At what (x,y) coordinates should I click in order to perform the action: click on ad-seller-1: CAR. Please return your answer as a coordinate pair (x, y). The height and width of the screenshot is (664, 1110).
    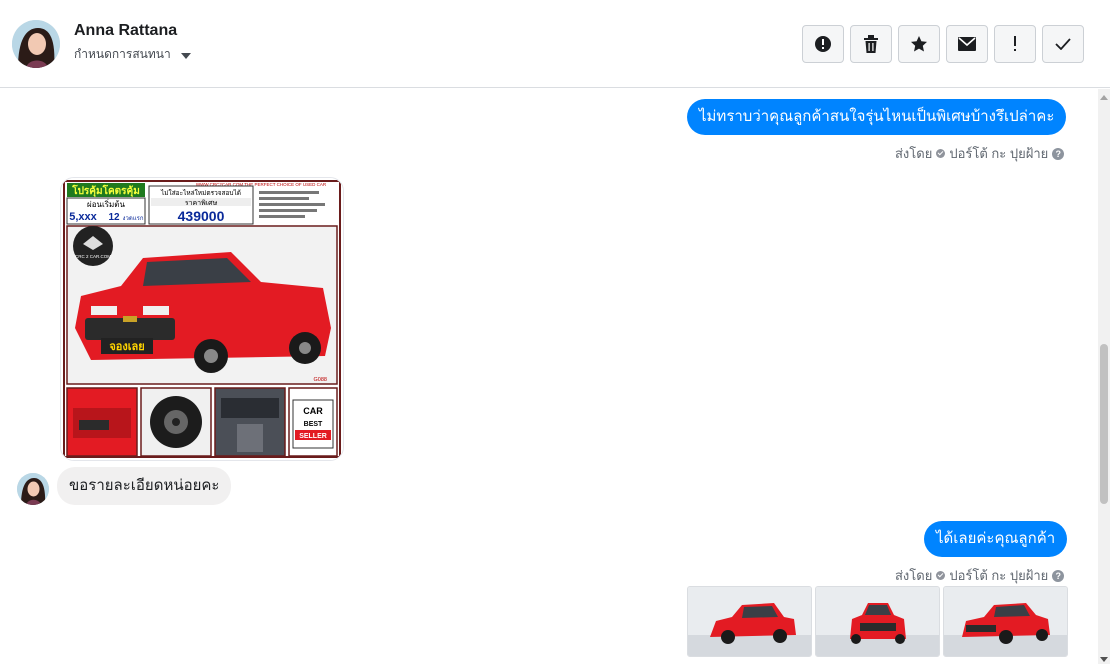
    Looking at the image, I should click on (313, 411).